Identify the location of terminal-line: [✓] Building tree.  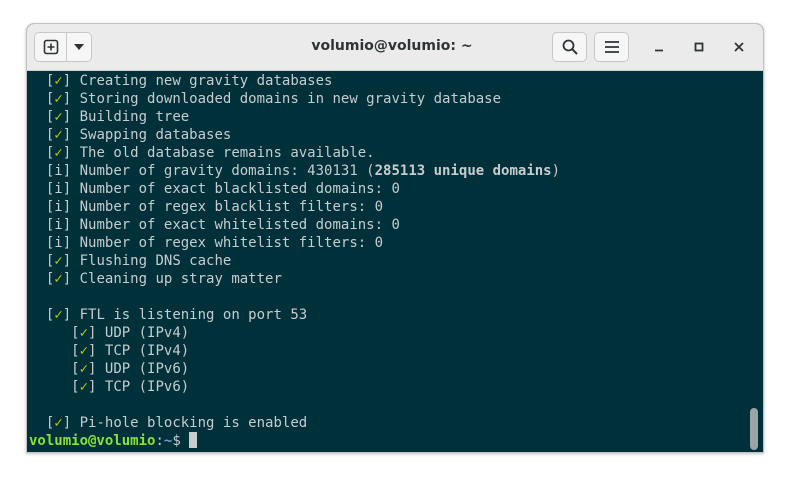
(294, 117).